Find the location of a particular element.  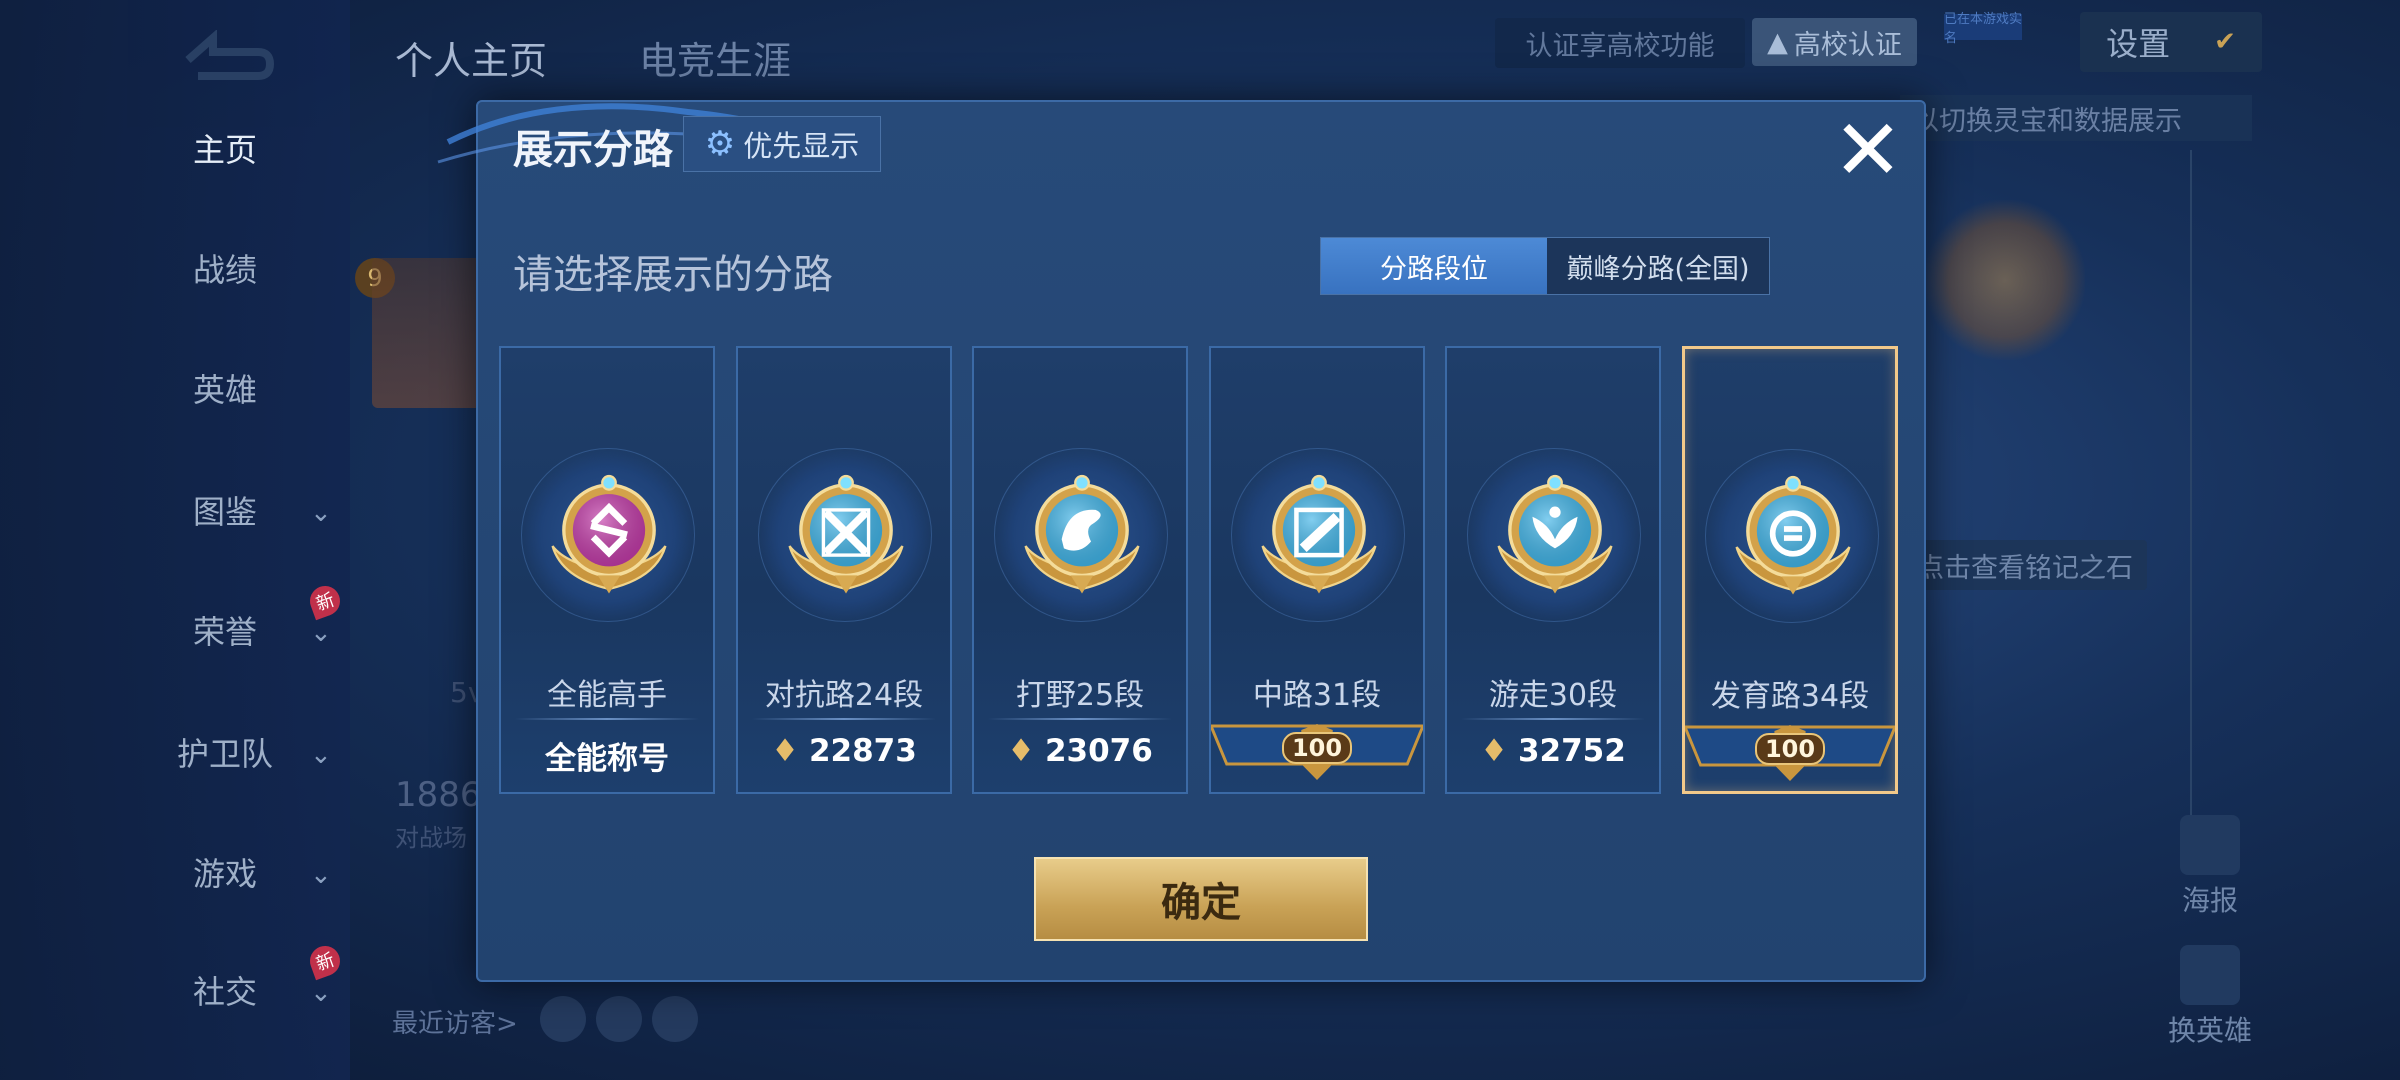

tab-lane-rank: 分路段位 is located at coordinates (1434, 266).